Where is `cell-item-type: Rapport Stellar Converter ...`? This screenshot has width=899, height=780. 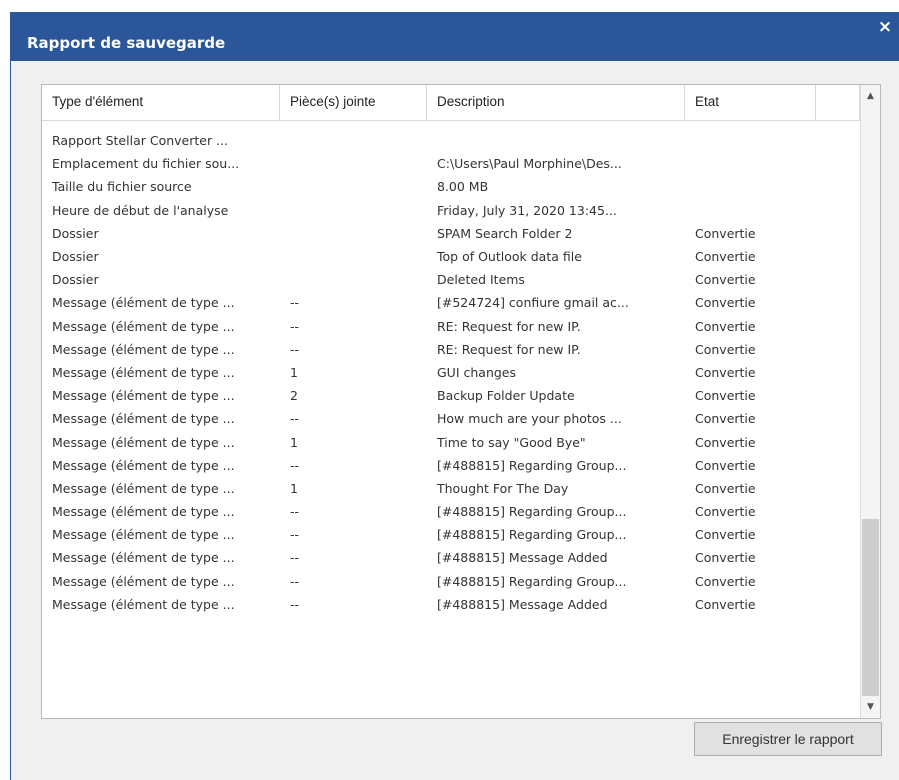
cell-item-type: Rapport Stellar Converter ... is located at coordinates (140, 141).